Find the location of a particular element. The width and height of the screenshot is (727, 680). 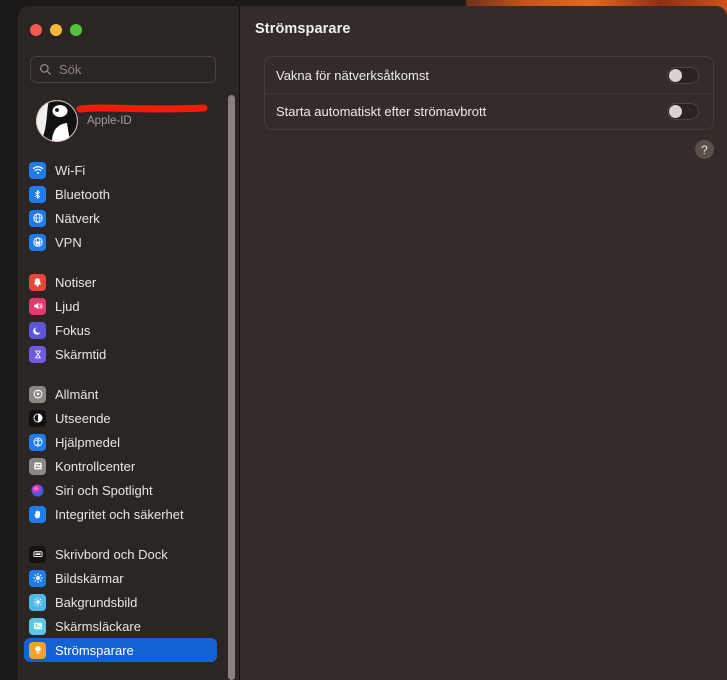

notifications-bell-icon is located at coordinates (37, 282).